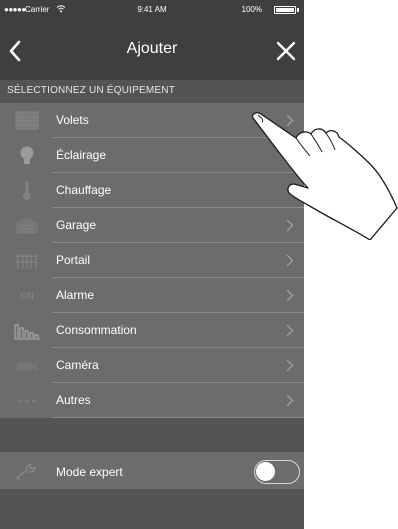 The width and height of the screenshot is (398, 529). What do you see at coordinates (152, 509) in the screenshot?
I see `bottom-area` at bounding box center [152, 509].